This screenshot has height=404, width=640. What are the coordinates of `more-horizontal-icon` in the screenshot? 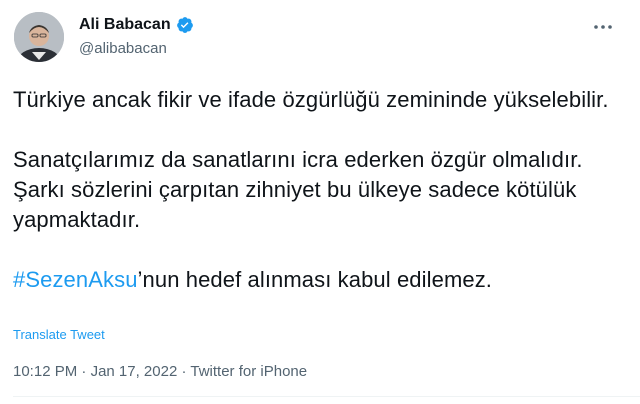 It's located at (603, 27).